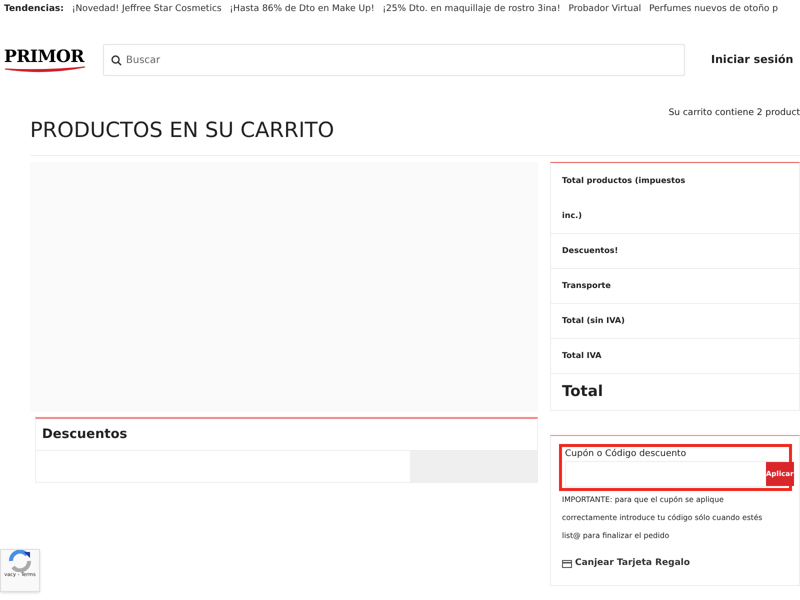 Image resolution: width=800 pixels, height=600 pixels. What do you see at coordinates (593, 320) in the screenshot?
I see `summary-label: Total (sin IVA)` at bounding box center [593, 320].